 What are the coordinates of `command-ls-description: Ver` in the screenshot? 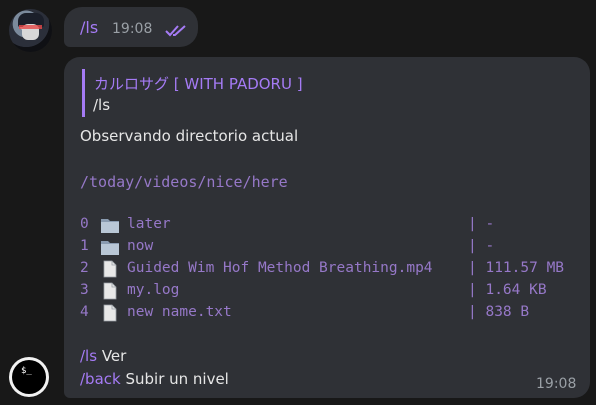 It's located at (112, 356).